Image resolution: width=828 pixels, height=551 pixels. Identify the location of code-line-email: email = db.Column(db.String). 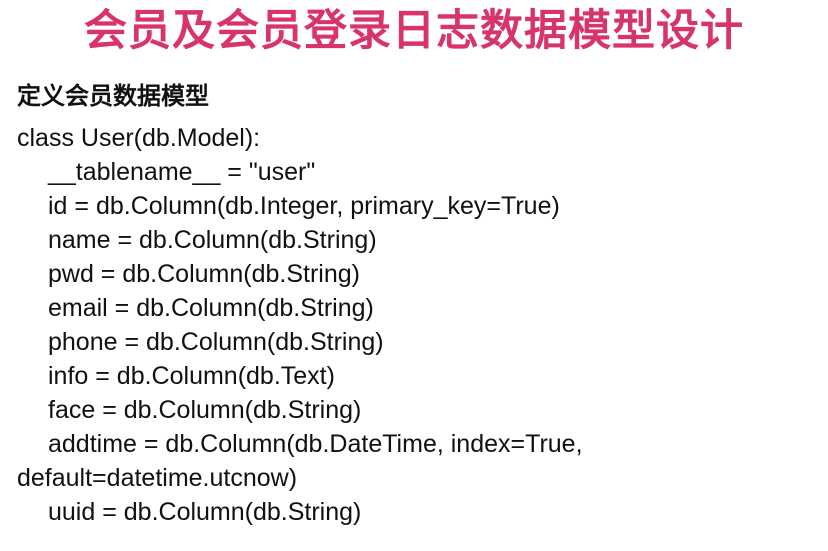
(211, 308).